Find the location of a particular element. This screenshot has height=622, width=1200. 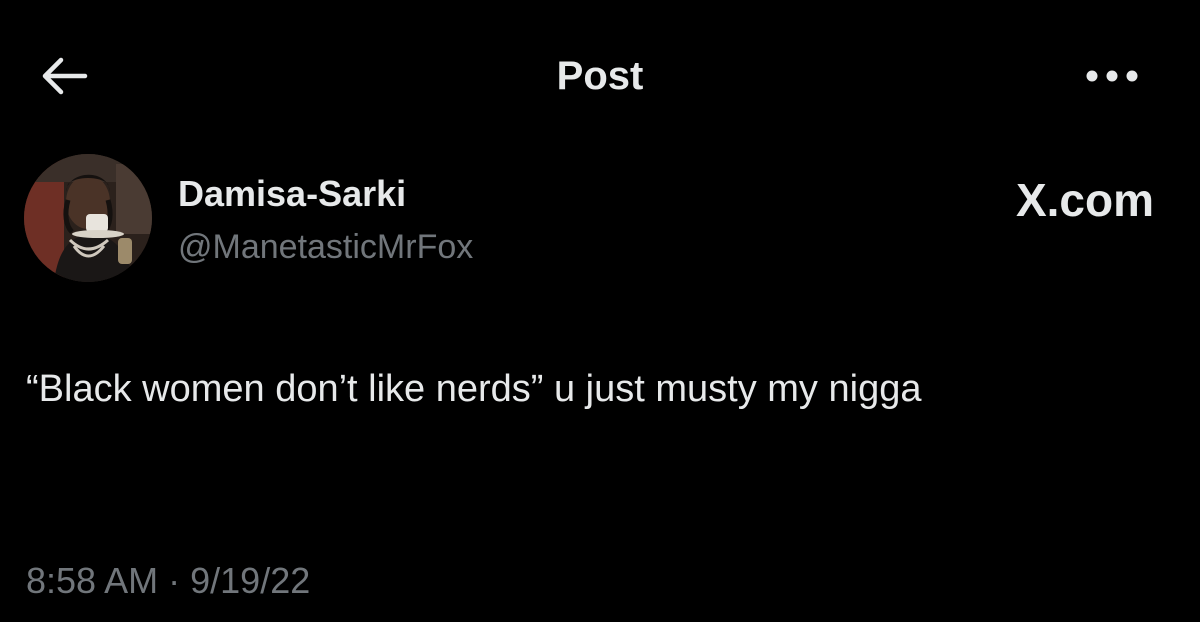

post-timestamp: 8:58 AM · 9/19/22 is located at coordinates (168, 581).